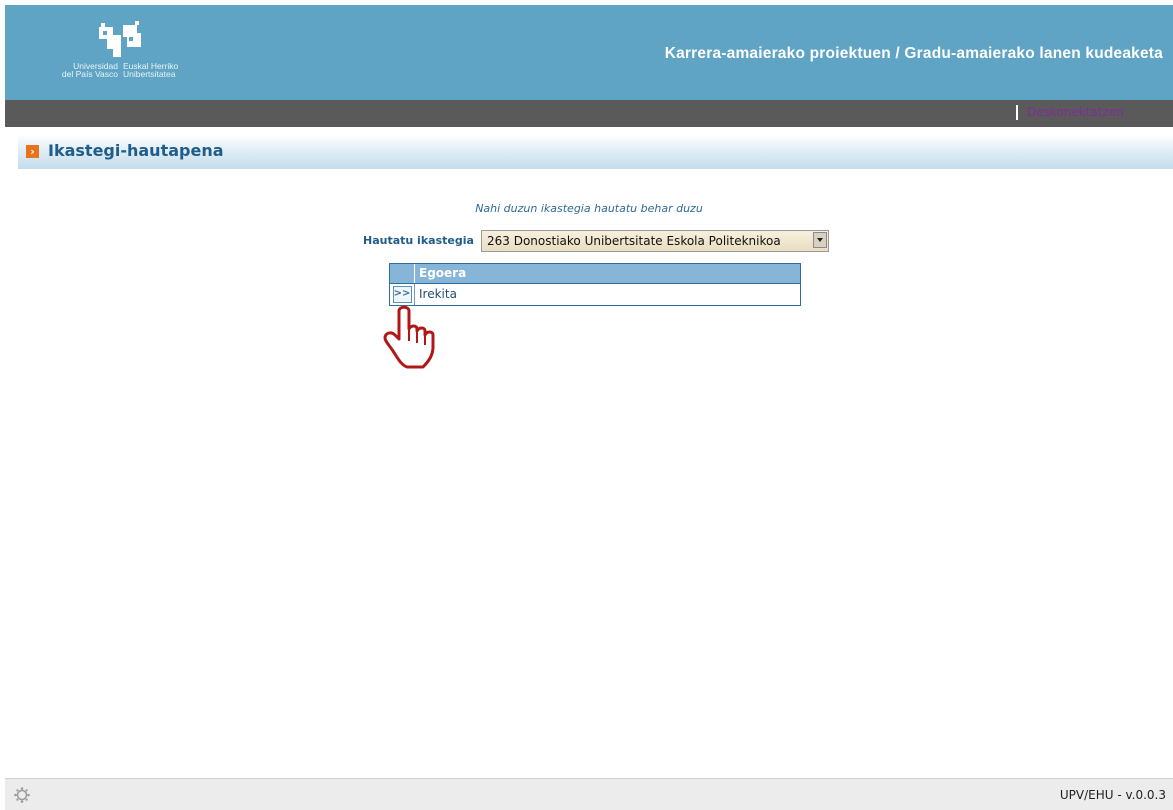 Image resolution: width=1173 pixels, height=810 pixels. I want to click on top-toolbar: Deskonektatzen, so click(589, 113).